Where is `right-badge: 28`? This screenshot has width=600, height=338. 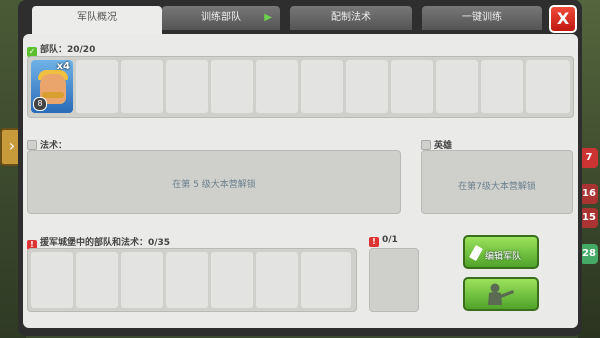
right-badge: 28 is located at coordinates (589, 254).